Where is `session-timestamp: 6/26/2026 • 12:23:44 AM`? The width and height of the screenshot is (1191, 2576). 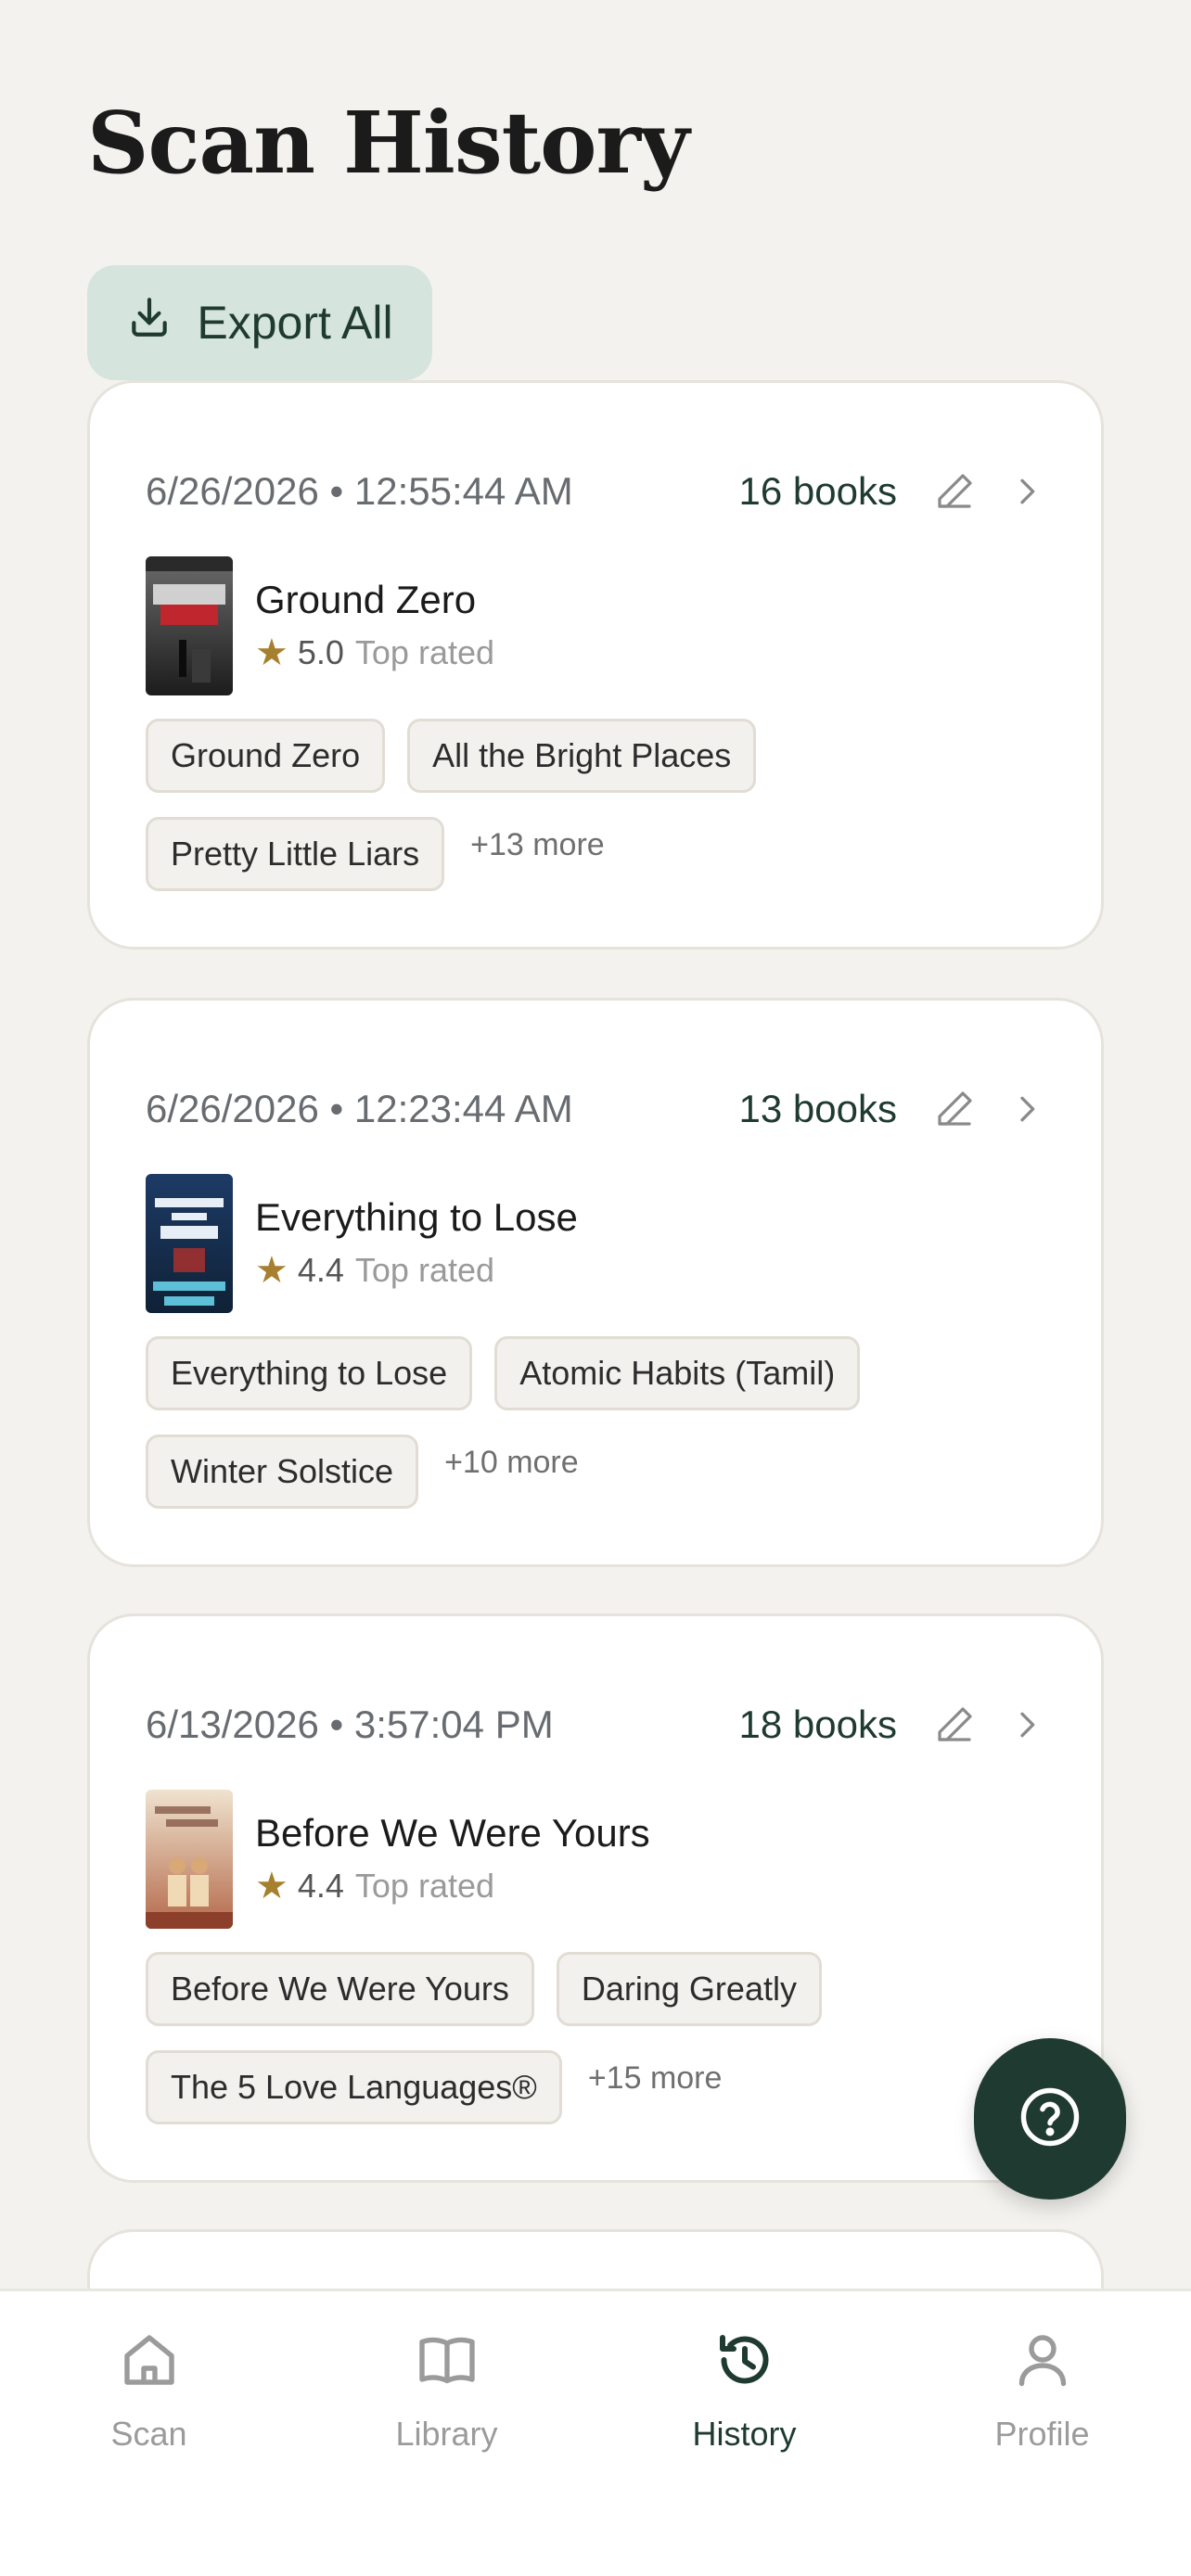
session-timestamp: 6/26/2026 • 12:23:44 AM is located at coordinates (360, 1109).